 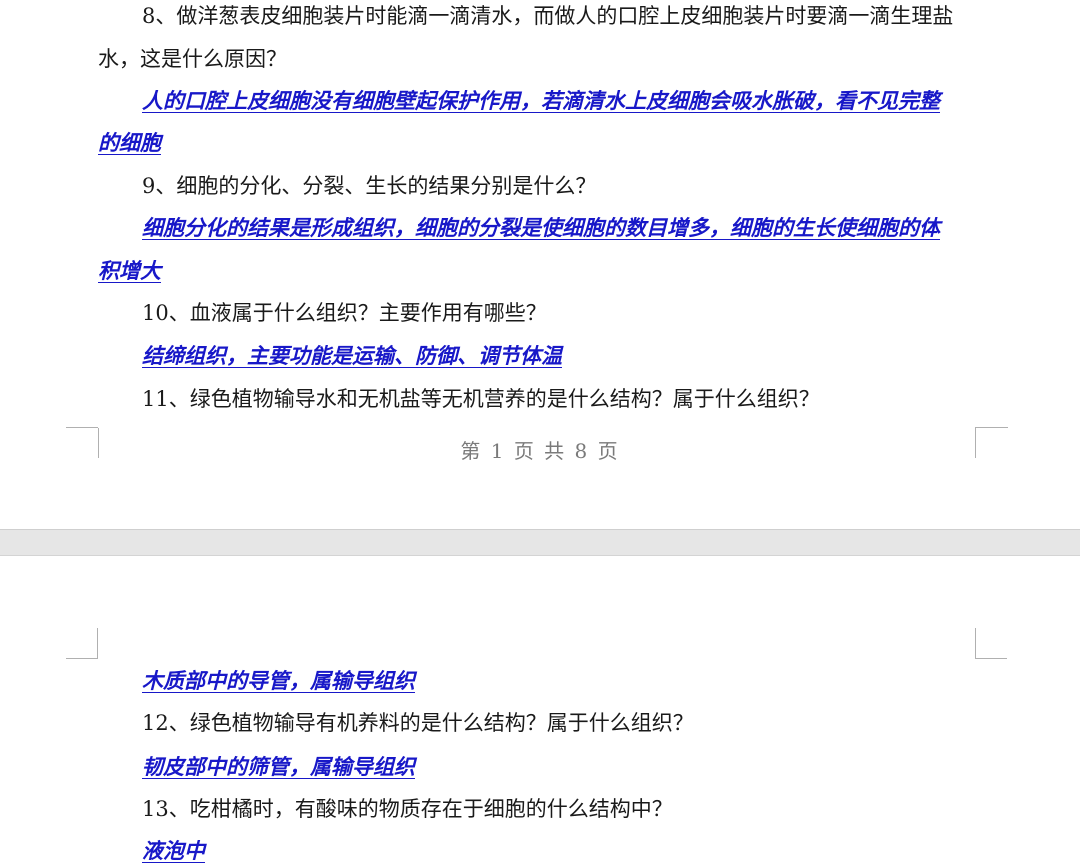 I want to click on question-9: 9、细胞的分化、分裂、生长的结果分别是什么？, so click(x=369, y=186).